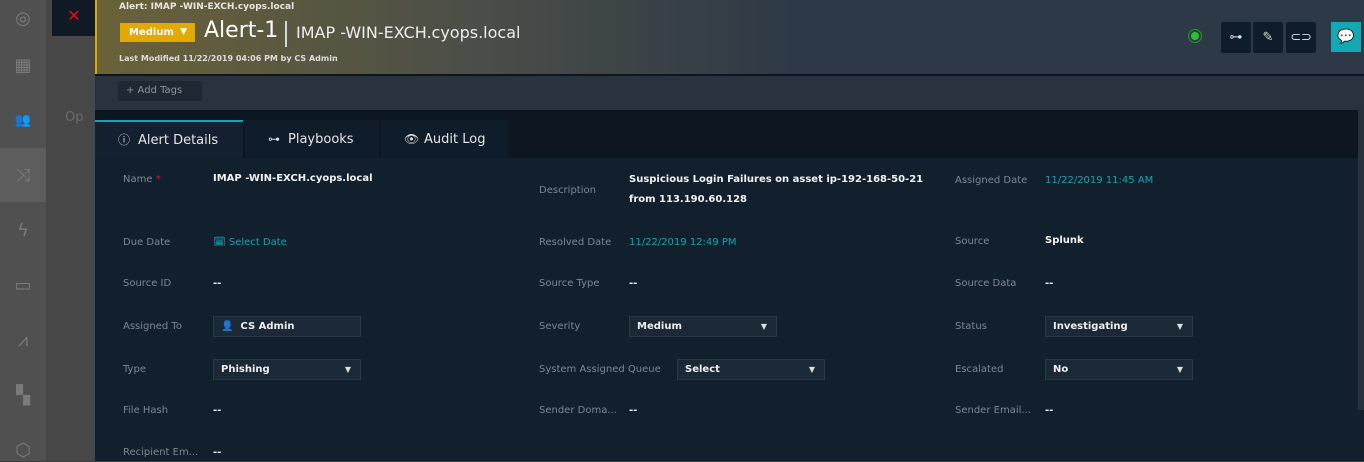 This screenshot has height=462, width=1364. I want to click on chart-icon: ⩘, so click(23, 341).